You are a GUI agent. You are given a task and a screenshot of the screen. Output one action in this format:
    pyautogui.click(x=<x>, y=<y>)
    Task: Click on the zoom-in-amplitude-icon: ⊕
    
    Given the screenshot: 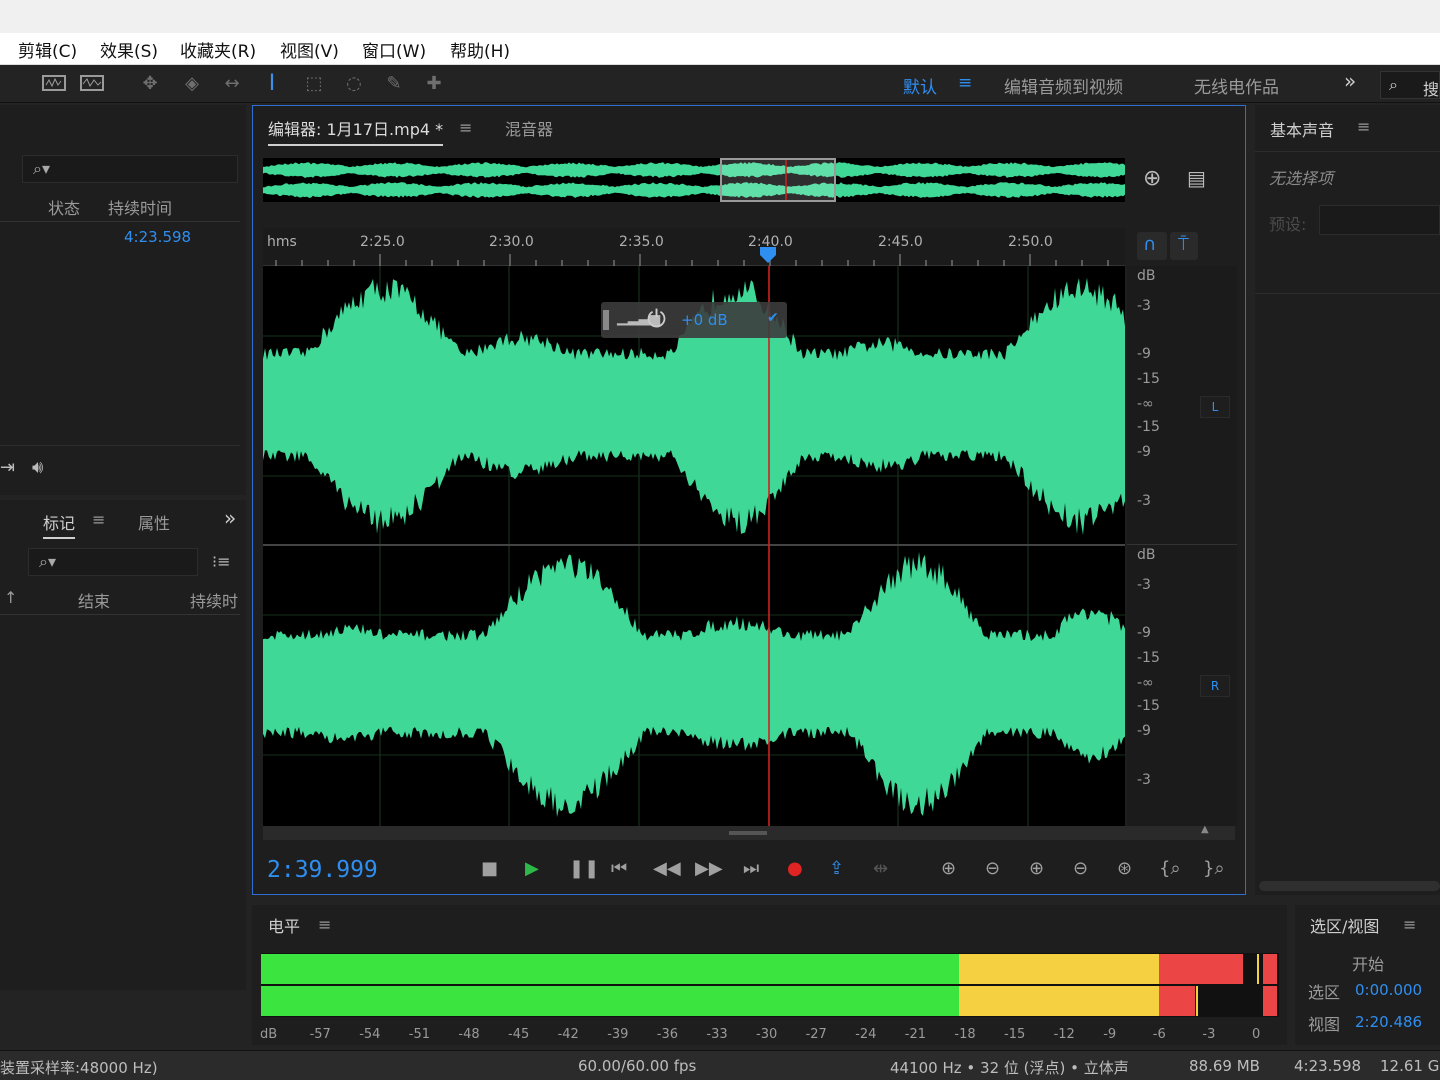 What is the action you would take?
    pyautogui.click(x=948, y=868)
    